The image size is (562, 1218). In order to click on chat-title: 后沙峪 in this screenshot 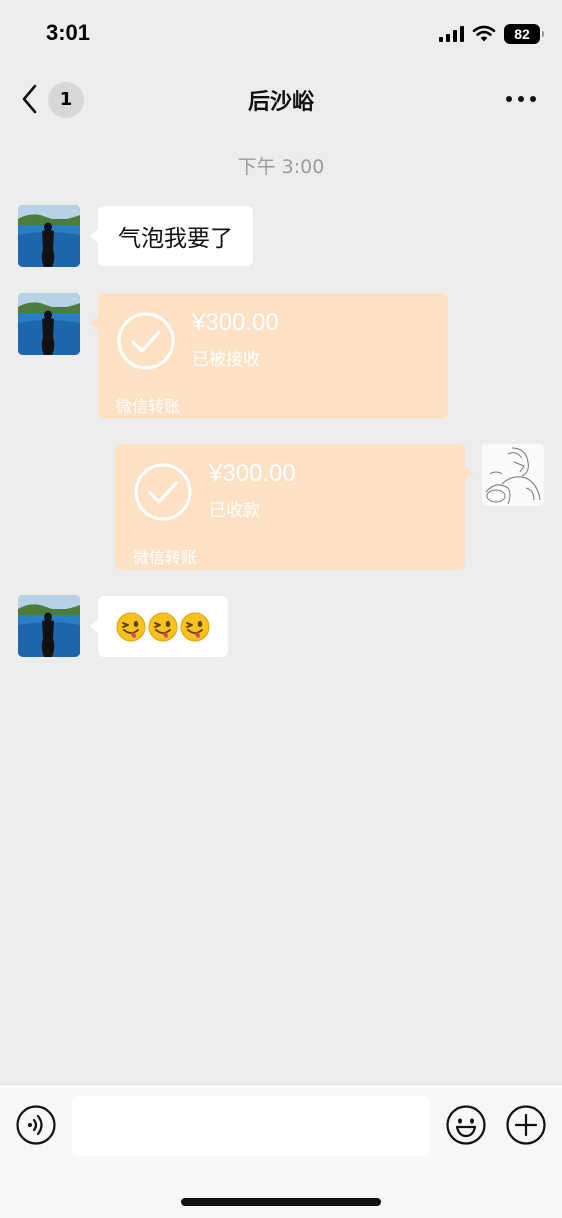, I will do `click(280, 102)`.